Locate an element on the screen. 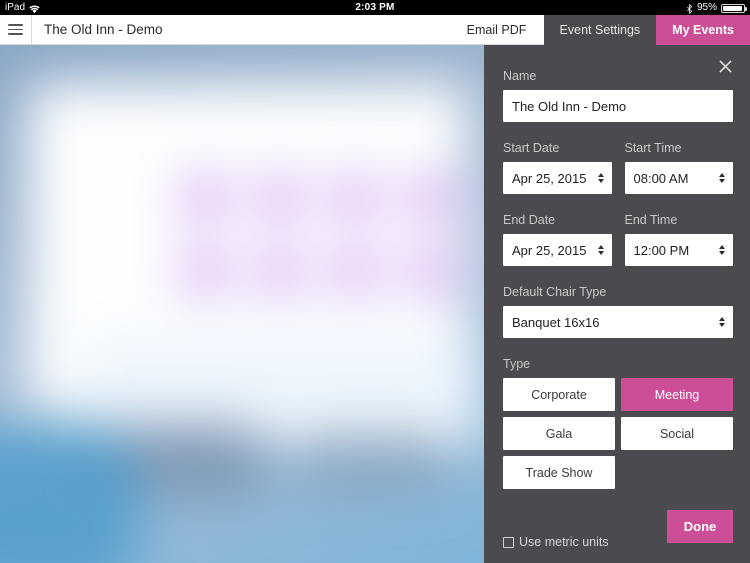 This screenshot has height=563, width=750. end-time-label: End Time is located at coordinates (651, 220).